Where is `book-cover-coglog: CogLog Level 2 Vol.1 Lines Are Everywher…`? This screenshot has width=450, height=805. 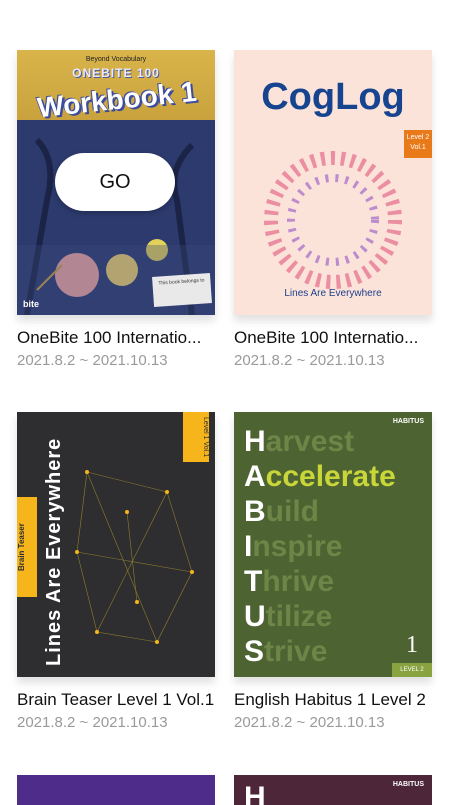
book-cover-coglog: CogLog Level 2 Vol.1 Lines Are Everywher… is located at coordinates (333, 182).